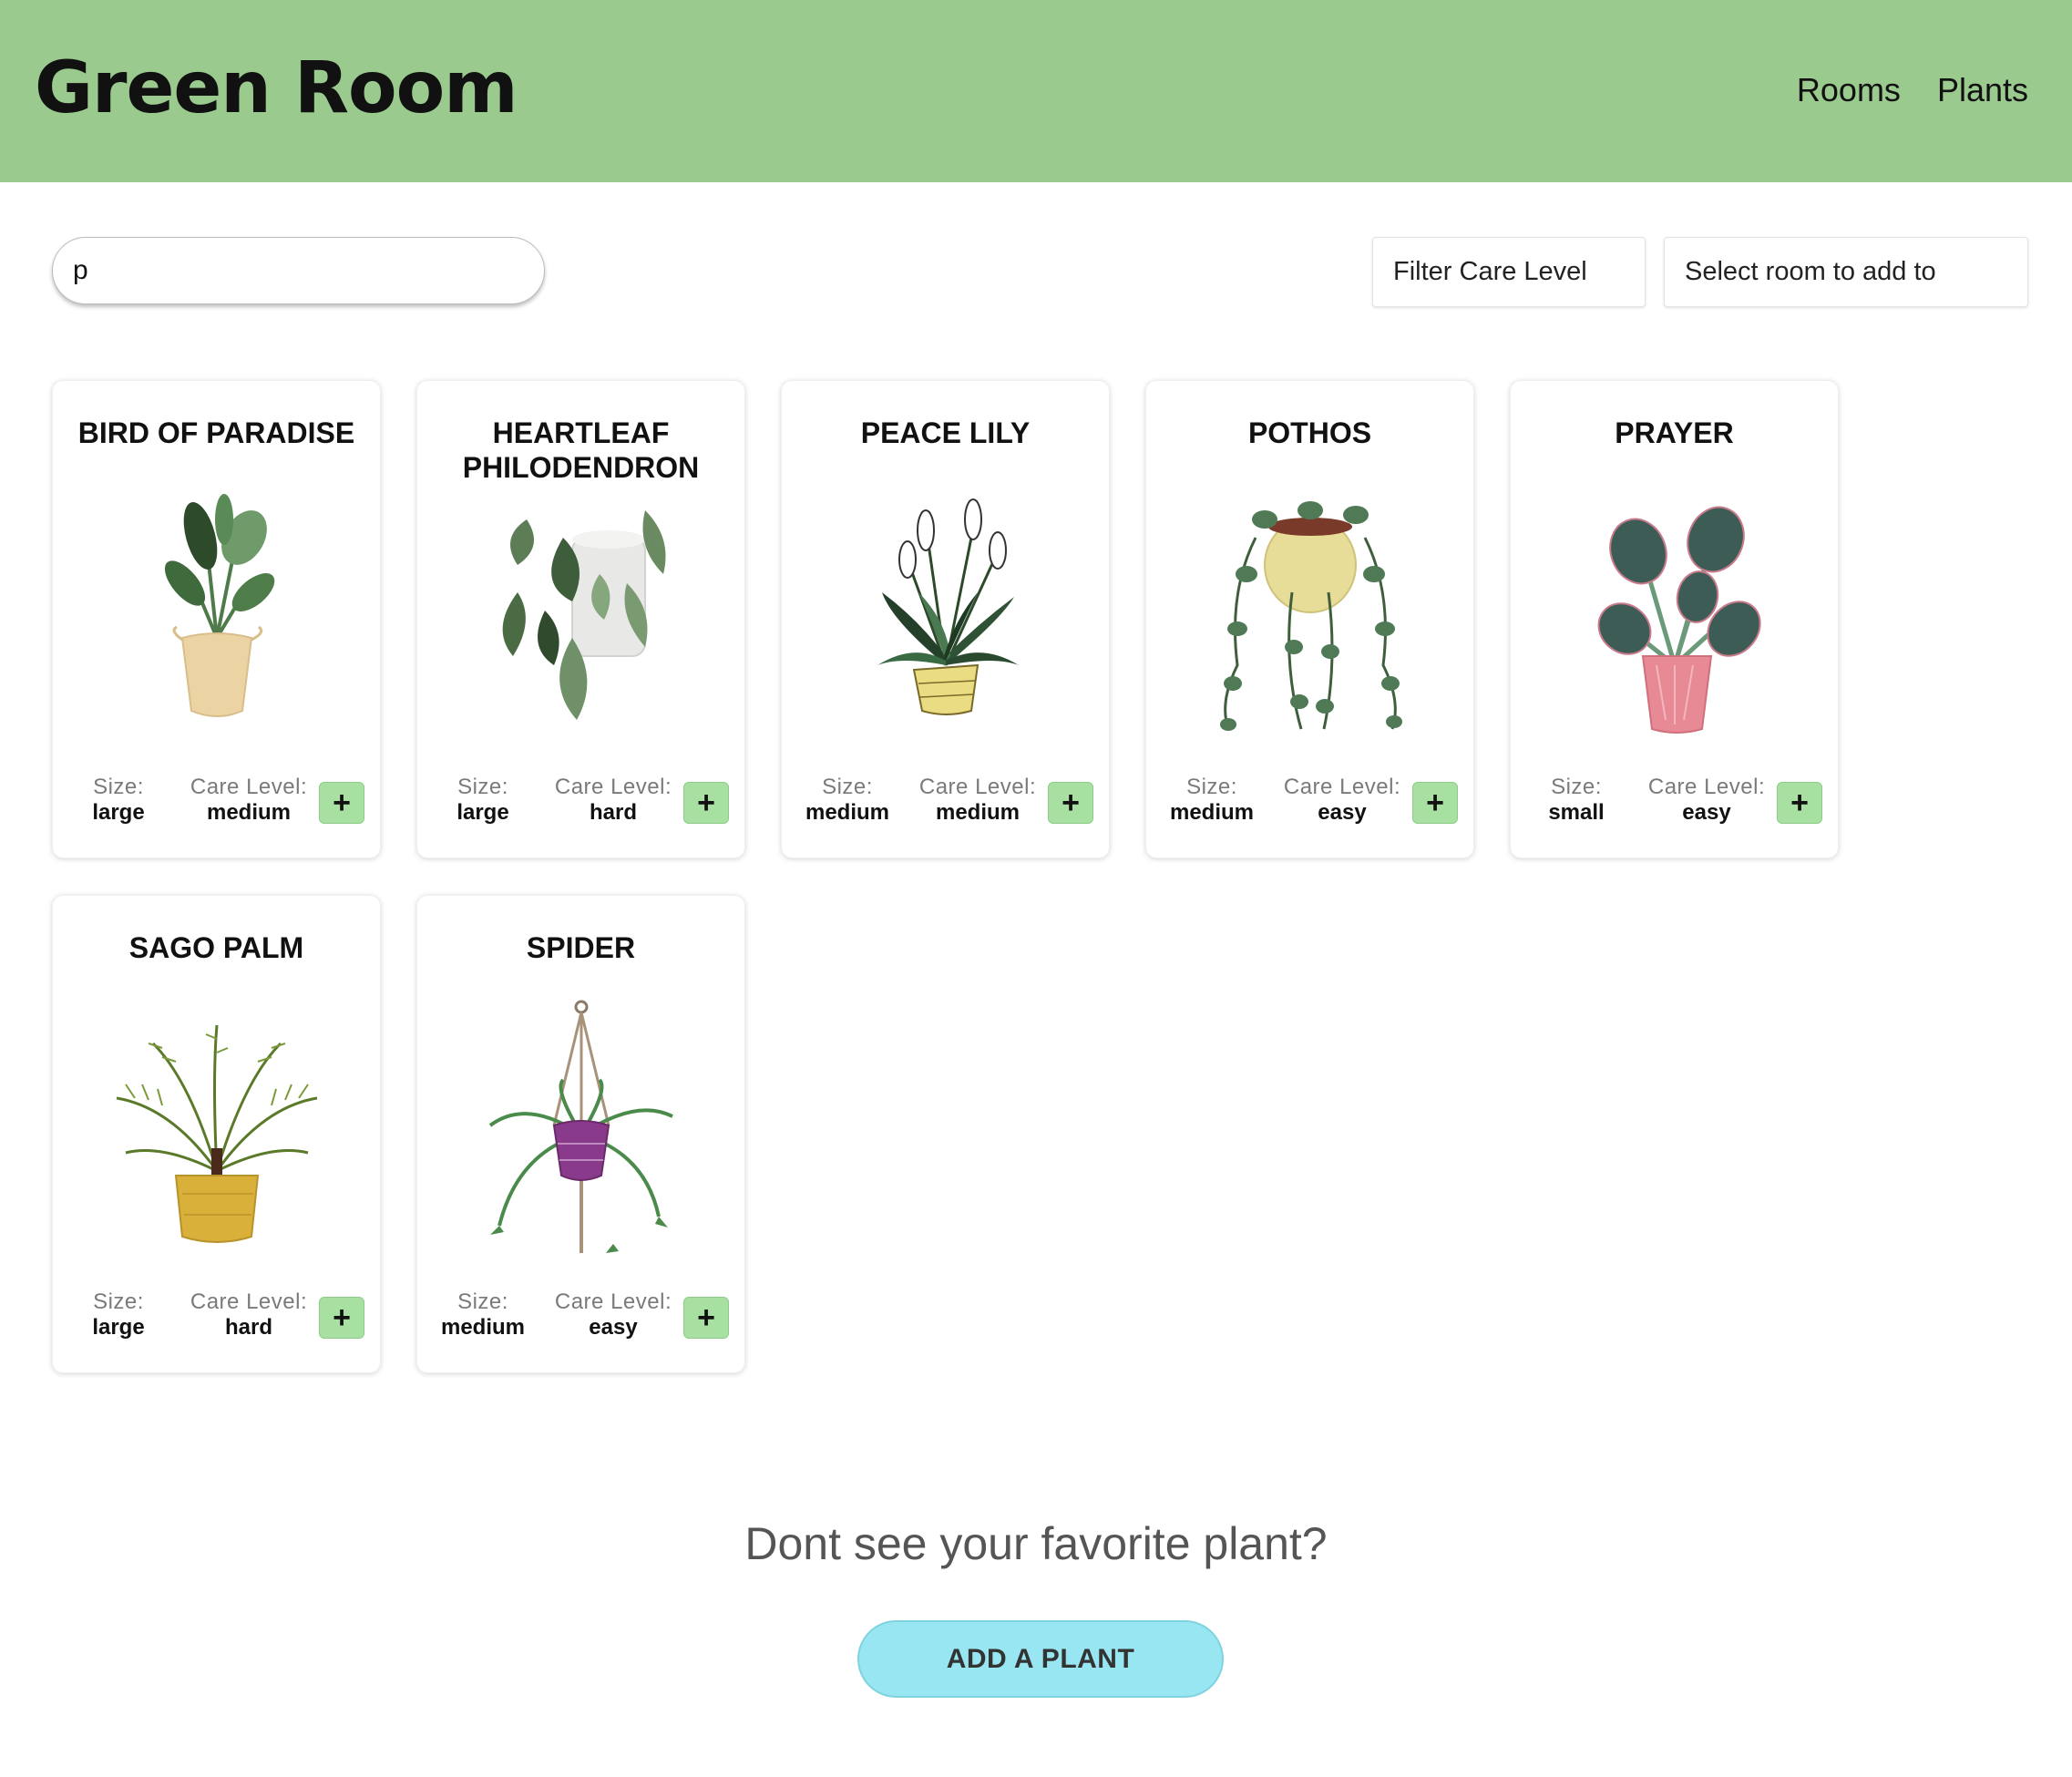  What do you see at coordinates (1040, 1659) in the screenshot?
I see `add-a-plant-button: ADD A PLANT` at bounding box center [1040, 1659].